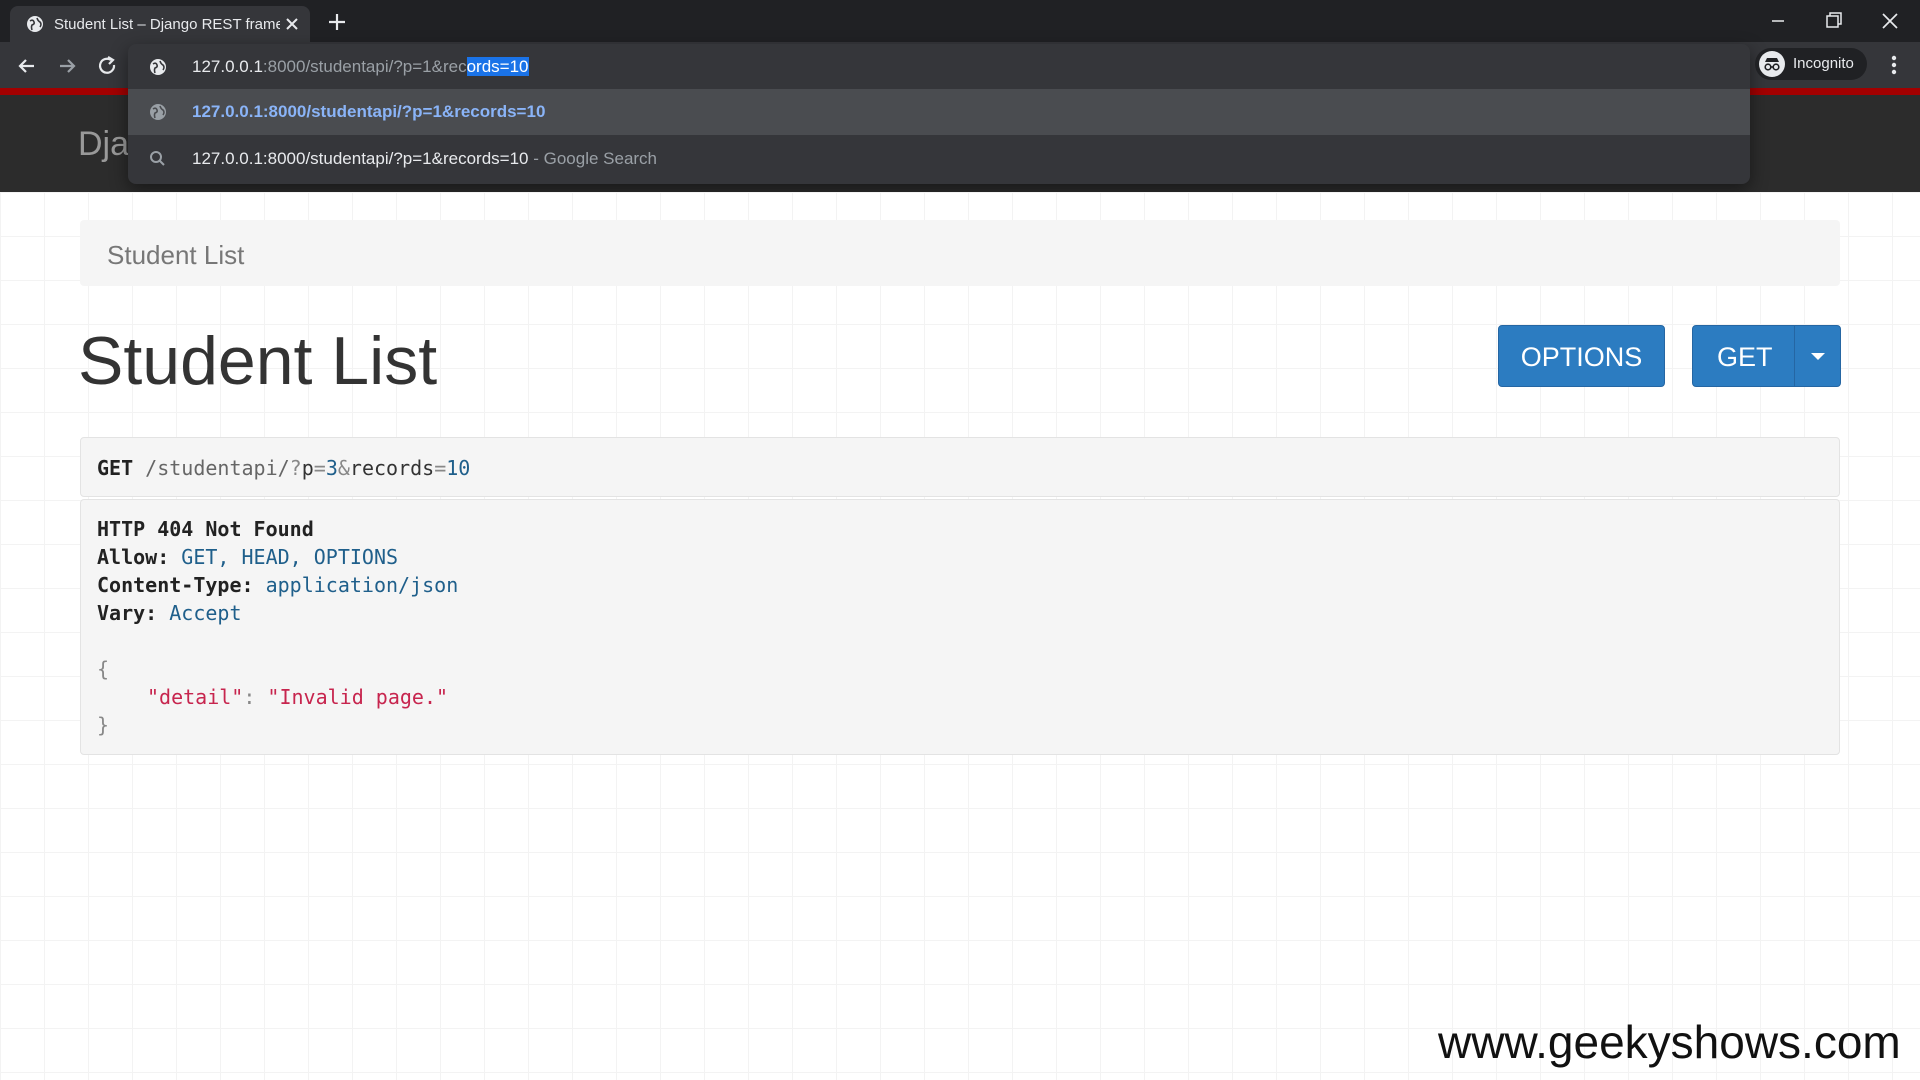  I want to click on breadcrumb: Student List, so click(960, 253).